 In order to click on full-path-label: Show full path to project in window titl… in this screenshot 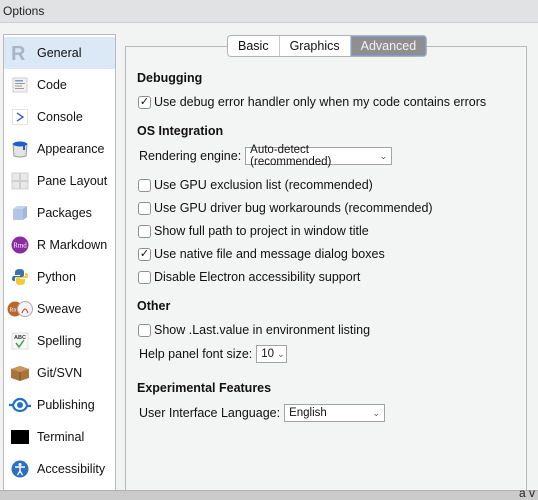, I will do `click(261, 231)`.